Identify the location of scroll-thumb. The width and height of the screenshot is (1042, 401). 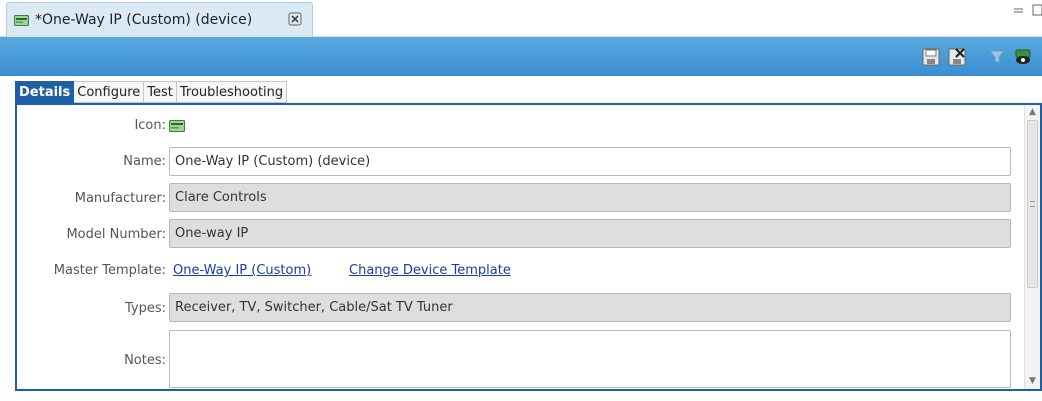
(1032, 204).